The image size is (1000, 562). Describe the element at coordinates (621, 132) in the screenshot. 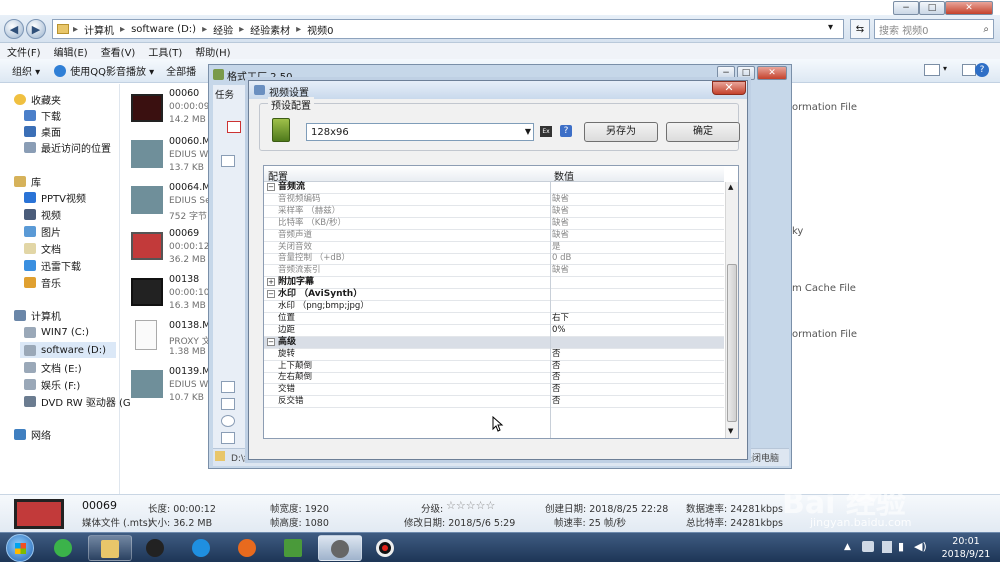

I see `save-as-button: 另存为` at that location.